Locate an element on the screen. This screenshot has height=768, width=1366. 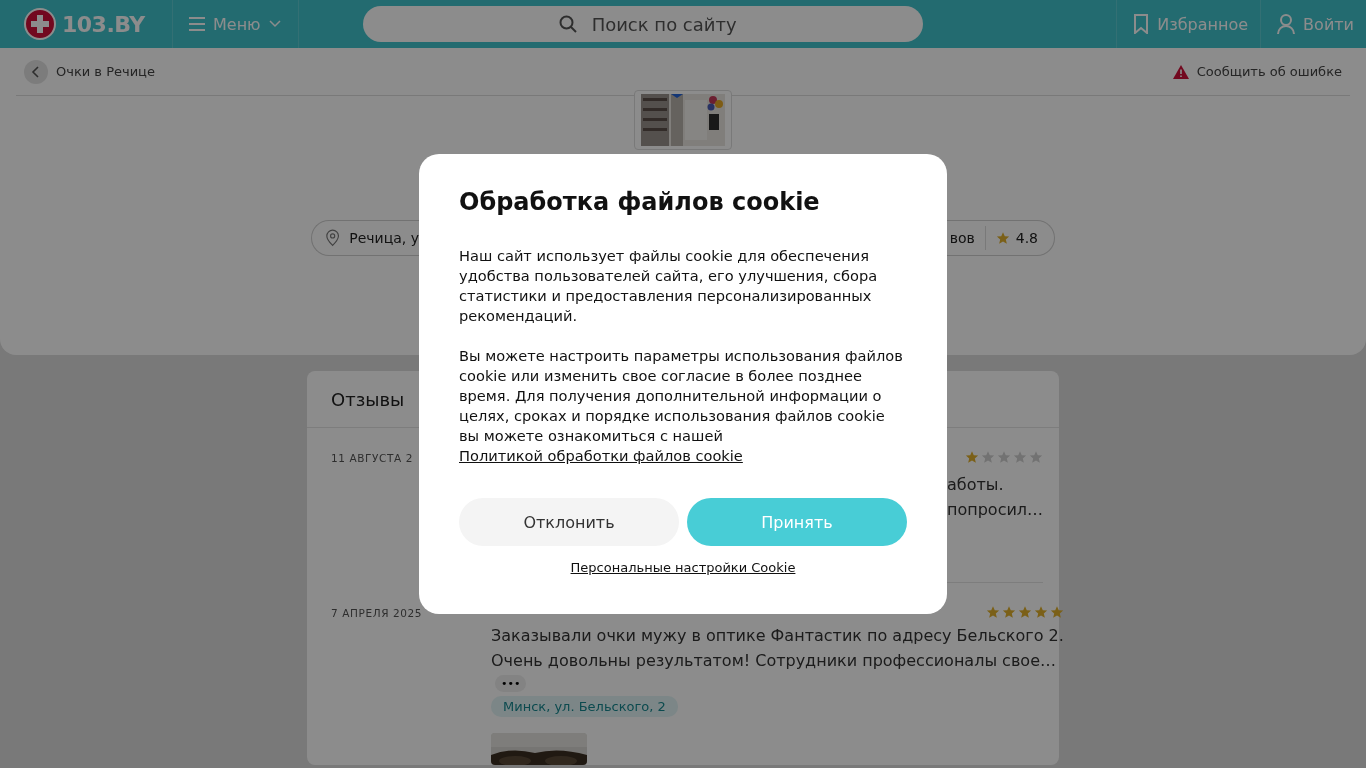
address-tag: Минск, ул. Бельского, 2 is located at coordinates (584, 706).